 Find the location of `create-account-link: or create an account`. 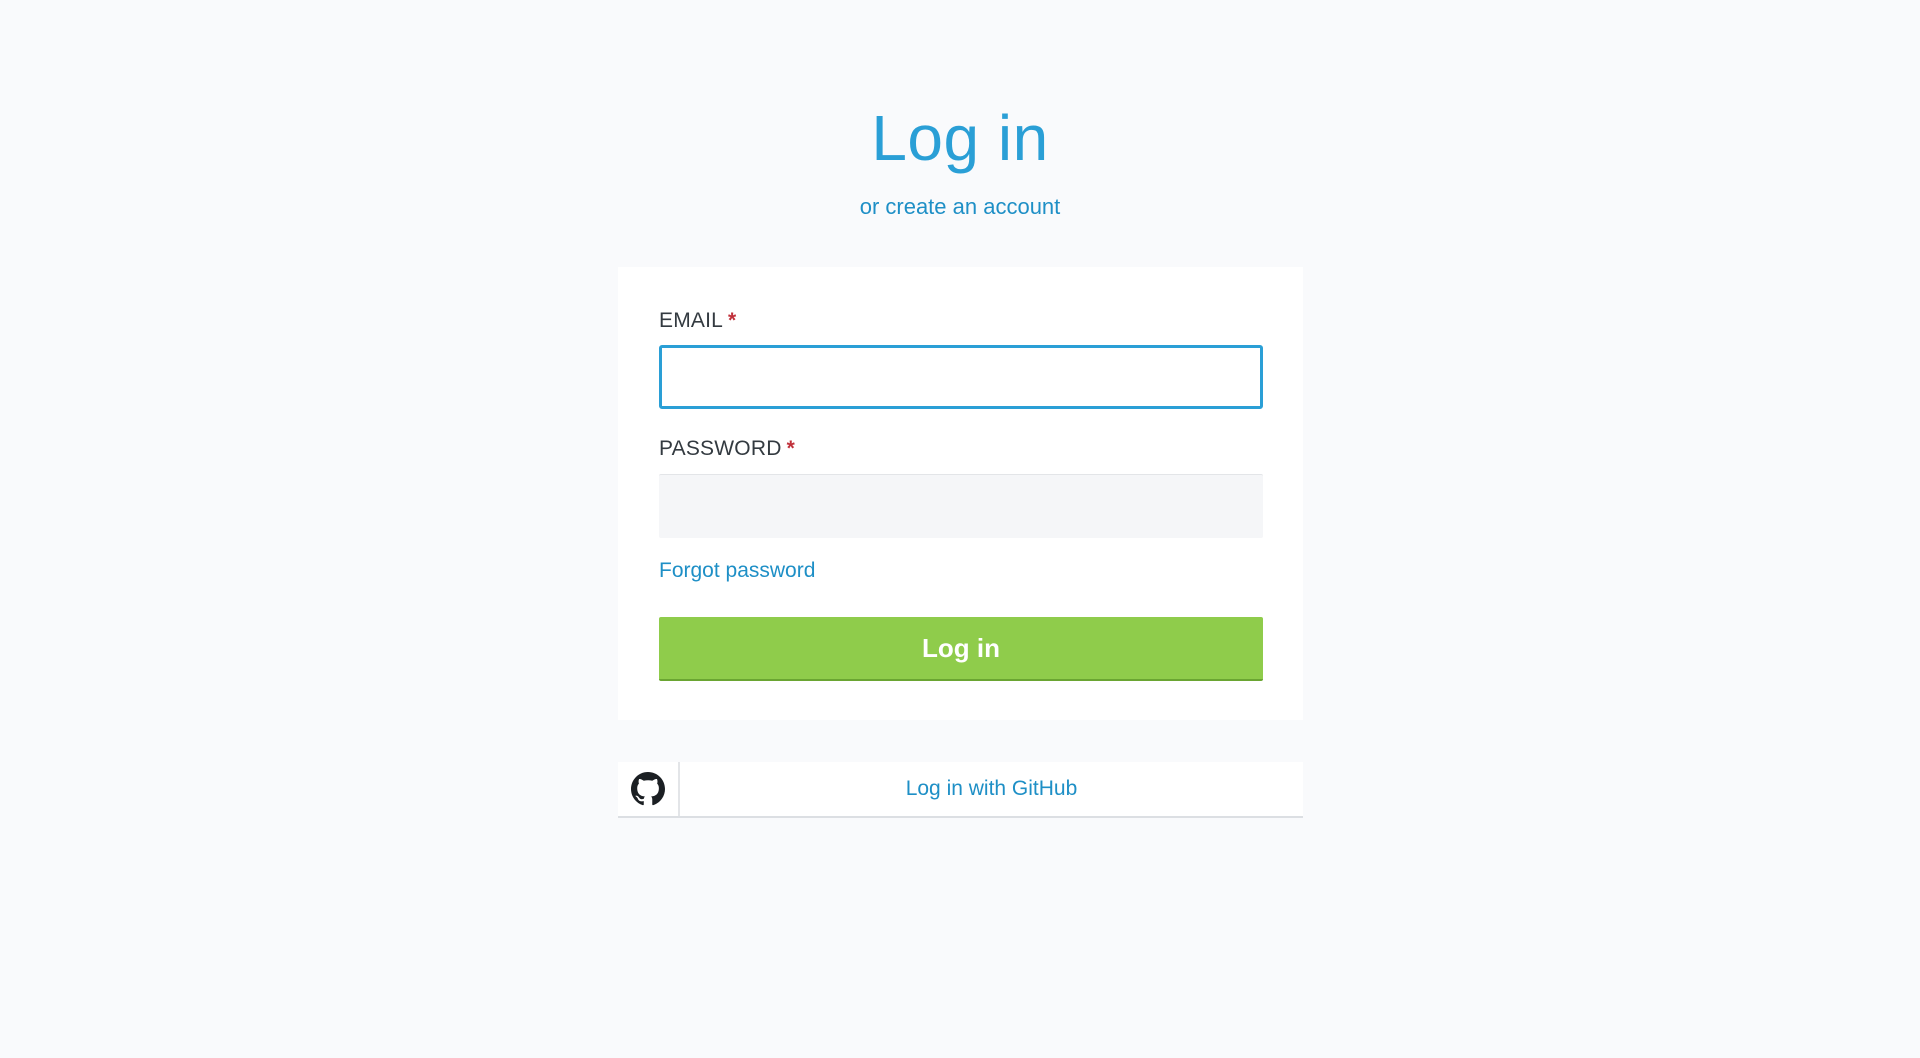

create-account-link: or create an account is located at coordinates (960, 206).